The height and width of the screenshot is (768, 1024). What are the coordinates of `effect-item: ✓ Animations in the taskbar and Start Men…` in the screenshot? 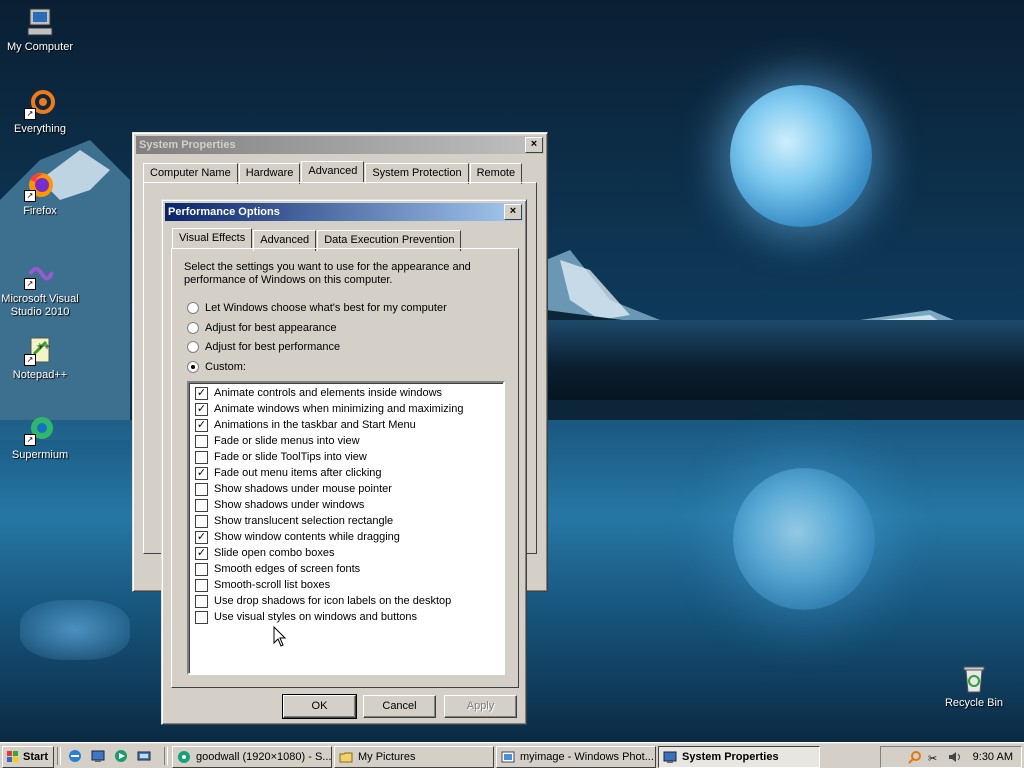 It's located at (346, 425).